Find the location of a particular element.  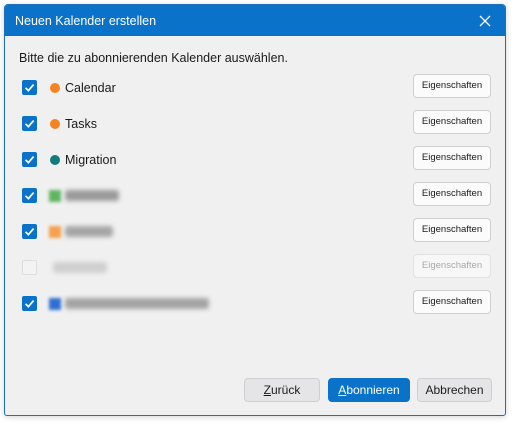

cancel-button: Abbrechen is located at coordinates (454, 390).